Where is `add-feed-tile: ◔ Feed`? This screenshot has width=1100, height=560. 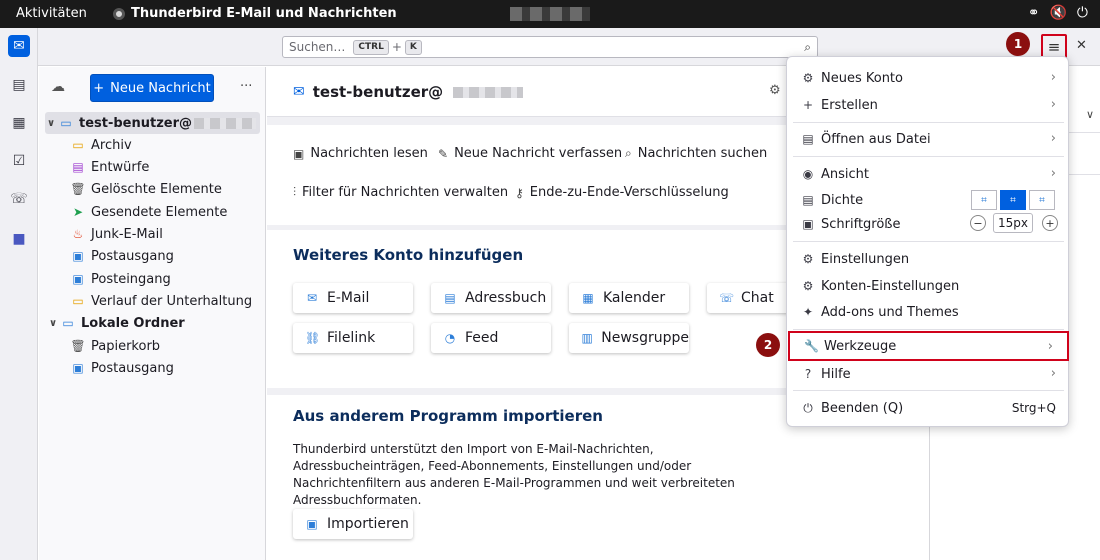
add-feed-tile: ◔ Feed is located at coordinates (491, 338).